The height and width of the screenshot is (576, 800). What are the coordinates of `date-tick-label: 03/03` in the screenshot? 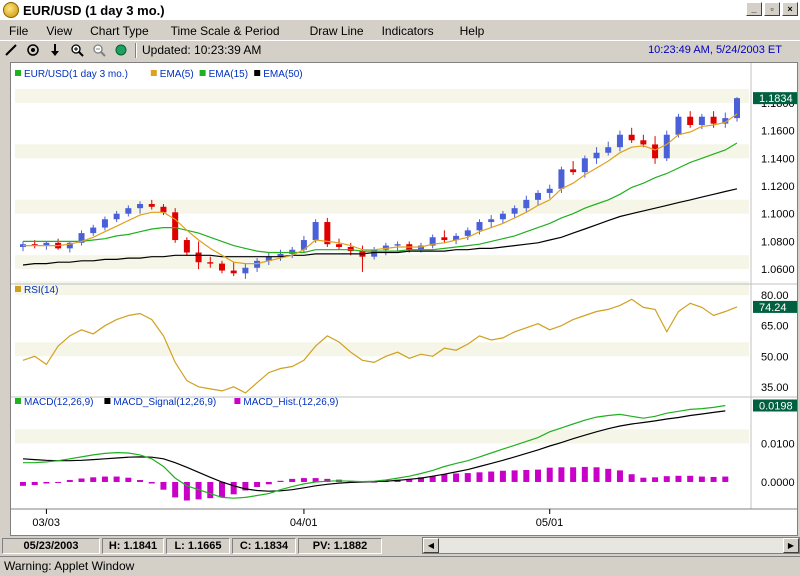 It's located at (46, 523).